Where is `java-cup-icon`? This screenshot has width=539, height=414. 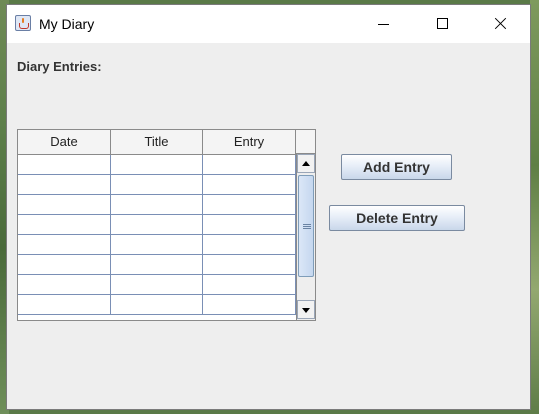
java-cup-icon is located at coordinates (23, 23).